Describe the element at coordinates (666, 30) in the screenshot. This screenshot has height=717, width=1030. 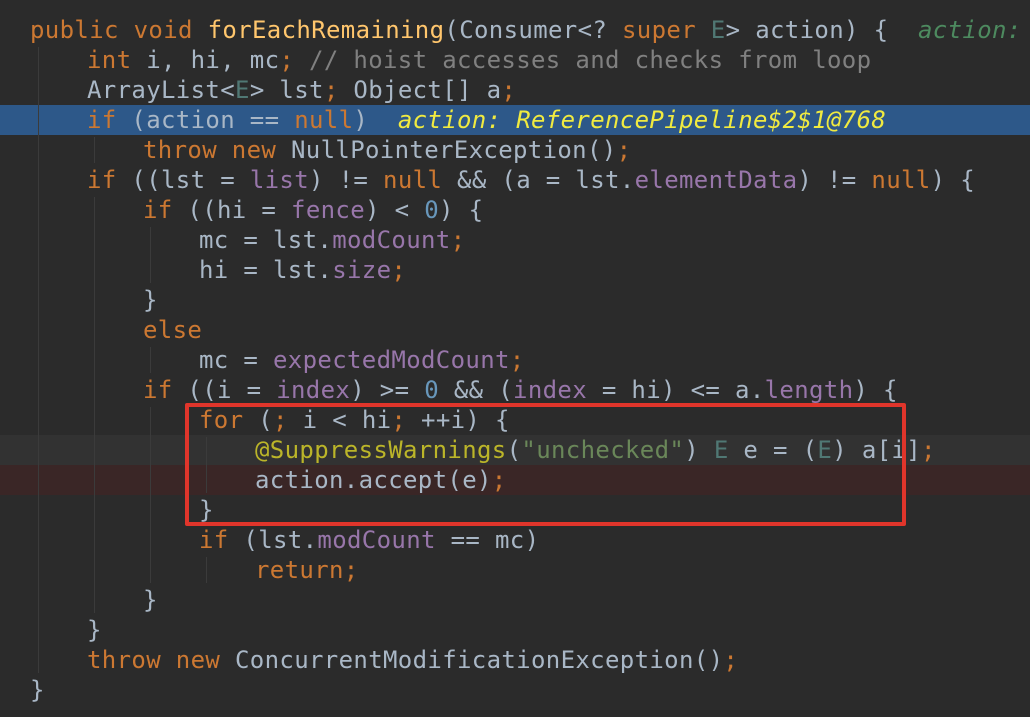
I see `code-token: super` at that location.